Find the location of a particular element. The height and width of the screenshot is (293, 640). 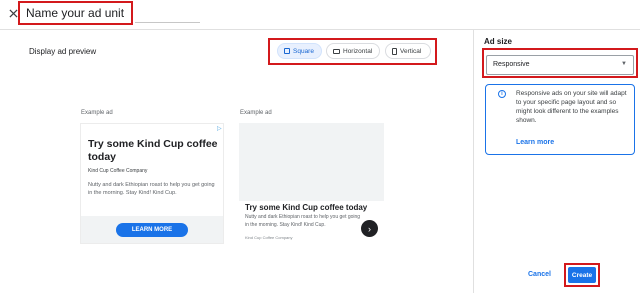

ad-unit-name-input: Name your ad unit is located at coordinates (75, 13).